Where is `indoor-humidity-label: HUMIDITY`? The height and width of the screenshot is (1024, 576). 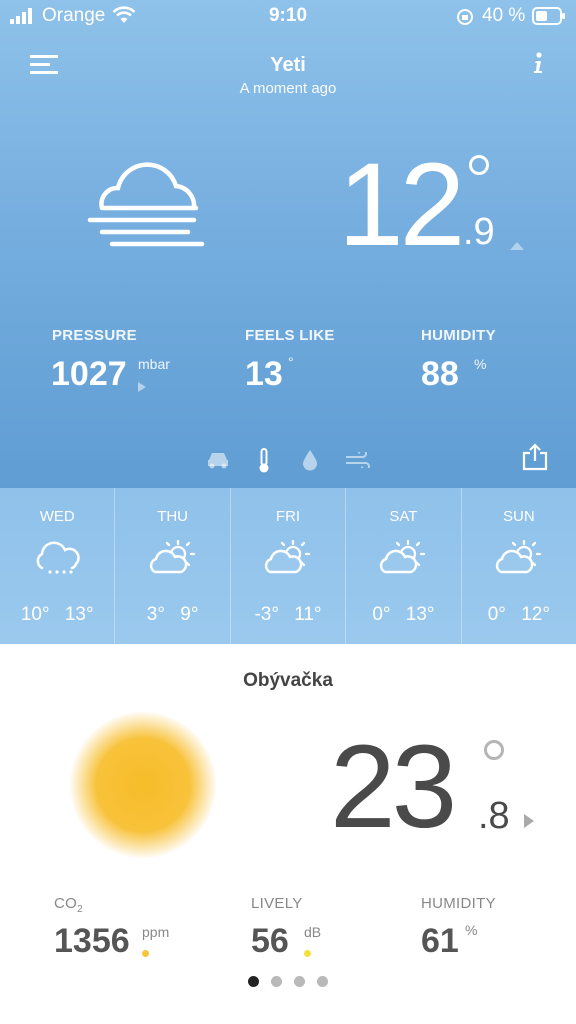 indoor-humidity-label: HUMIDITY is located at coordinates (458, 903).